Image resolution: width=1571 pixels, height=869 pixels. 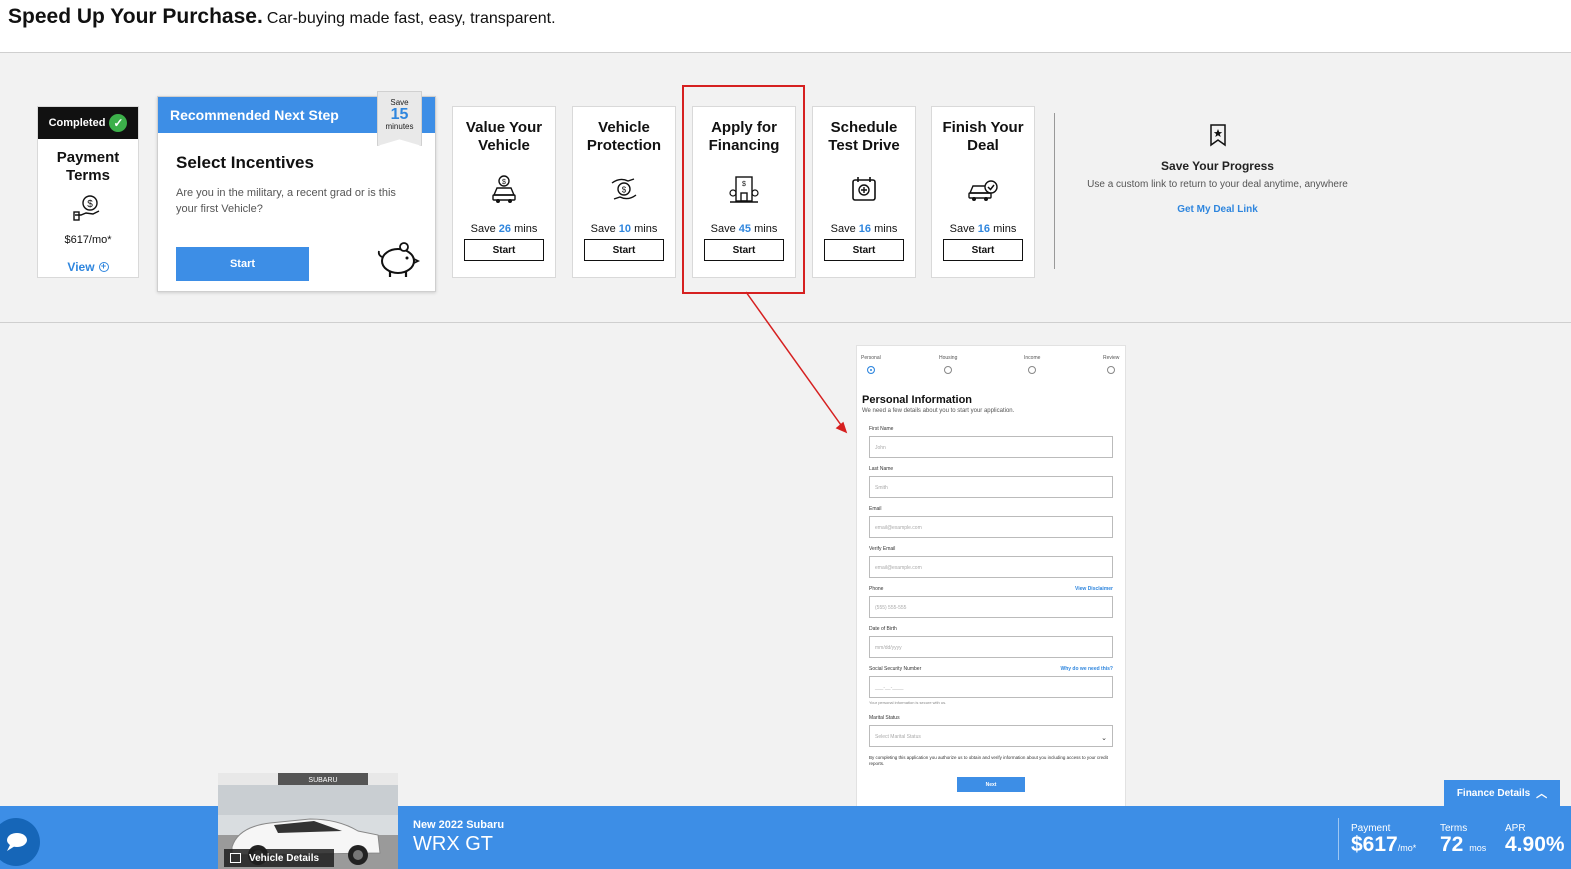 What do you see at coordinates (983, 145) in the screenshot?
I see `step-title-line2: Deal` at bounding box center [983, 145].